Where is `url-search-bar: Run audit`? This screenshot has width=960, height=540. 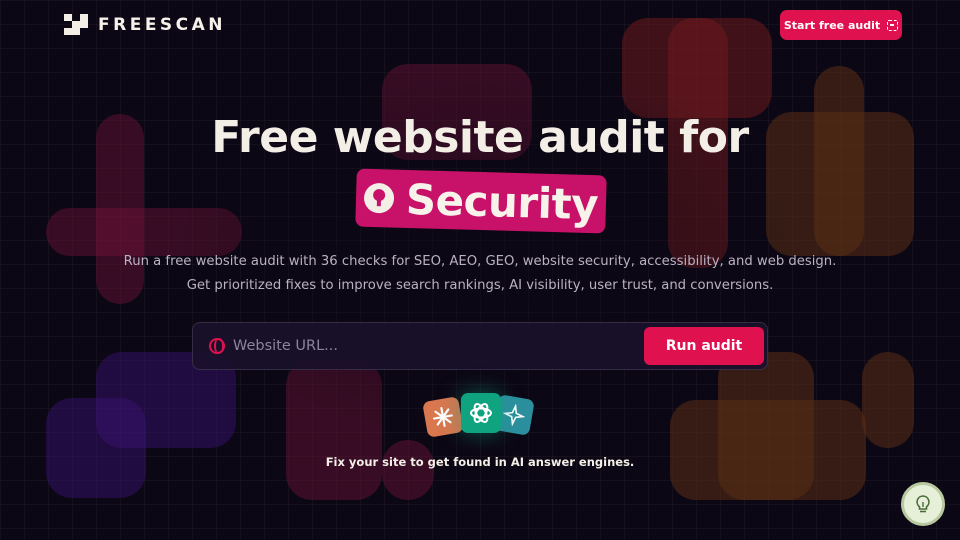 url-search-bar: Run audit is located at coordinates (480, 346).